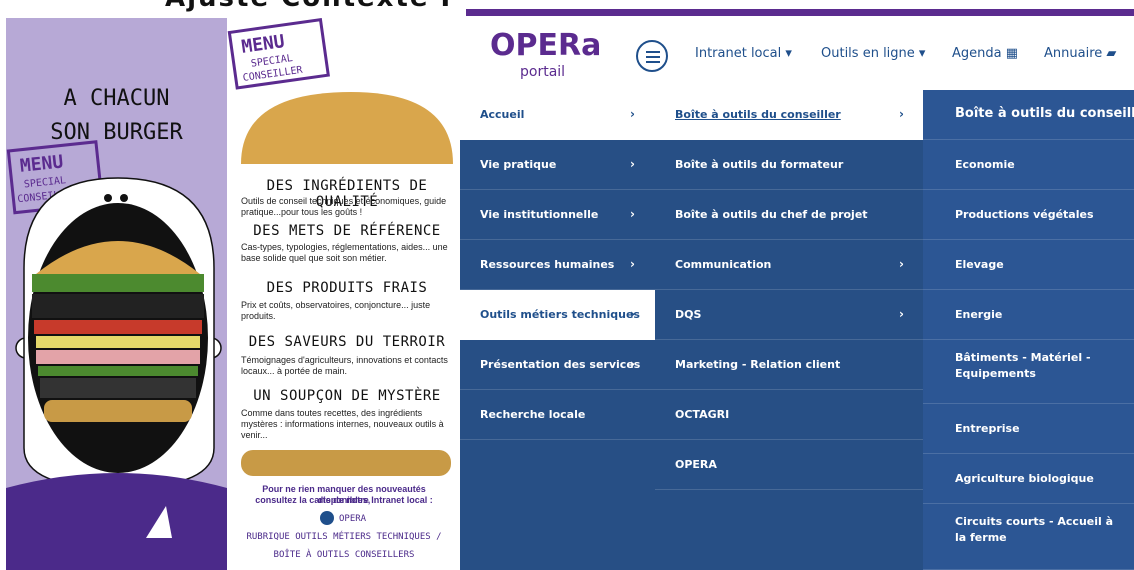  I want to click on opera-logo: OPERa, so click(545, 45).